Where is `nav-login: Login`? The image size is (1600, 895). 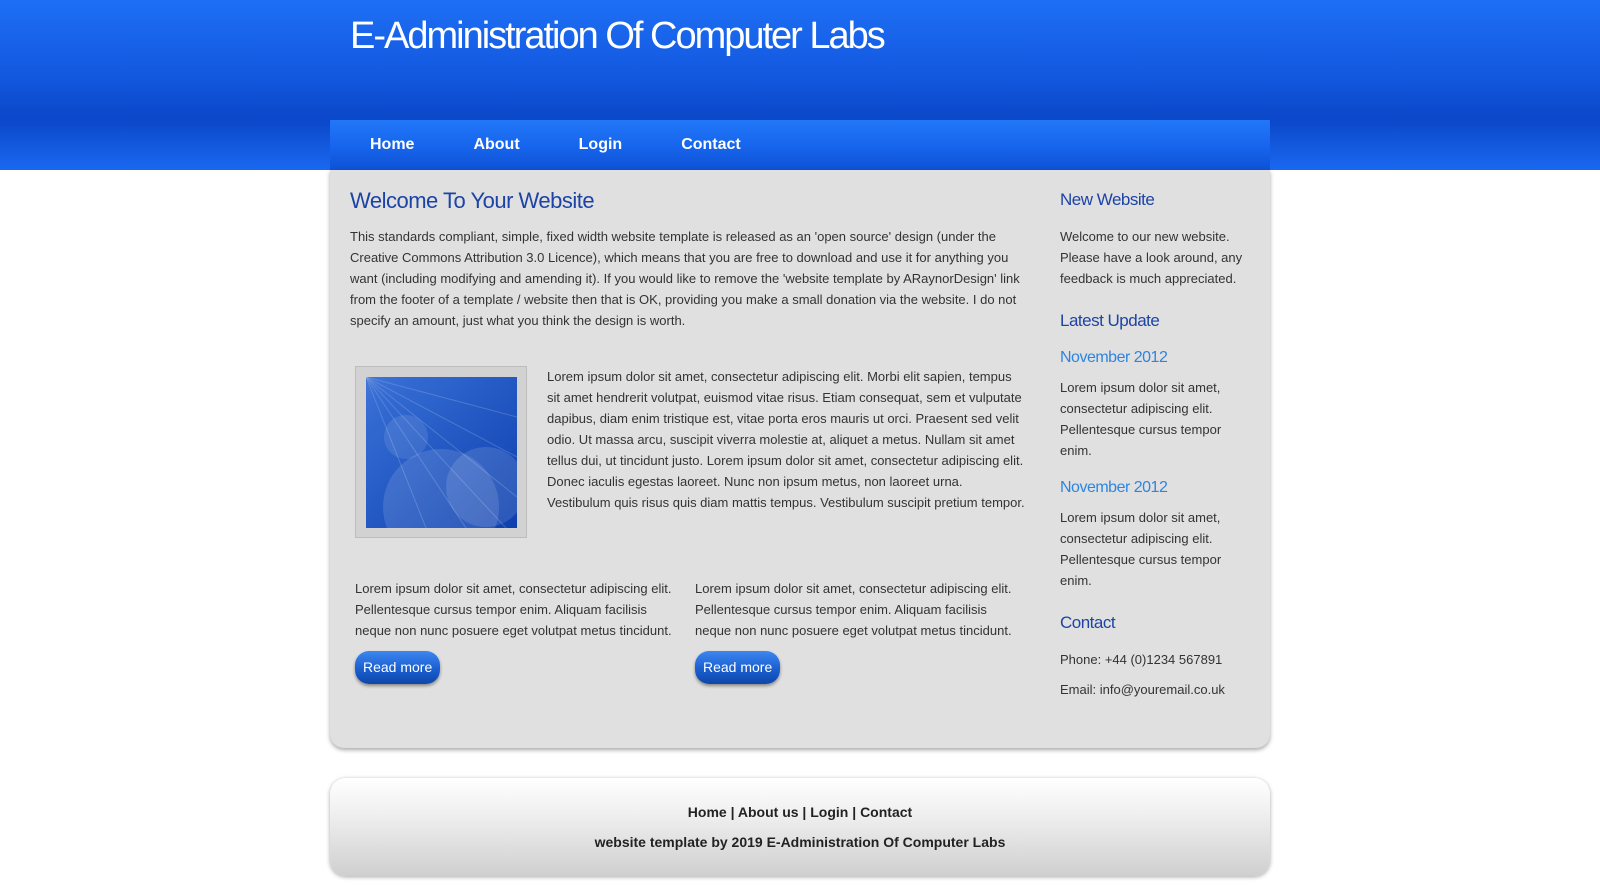
nav-login: Login is located at coordinates (601, 145).